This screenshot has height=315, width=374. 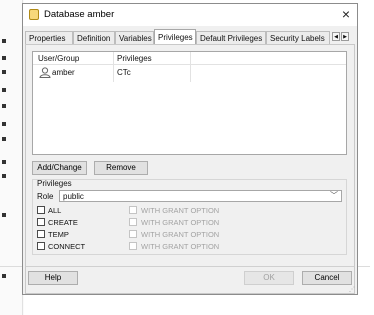 I want to click on help-button: Help, so click(x=53, y=278).